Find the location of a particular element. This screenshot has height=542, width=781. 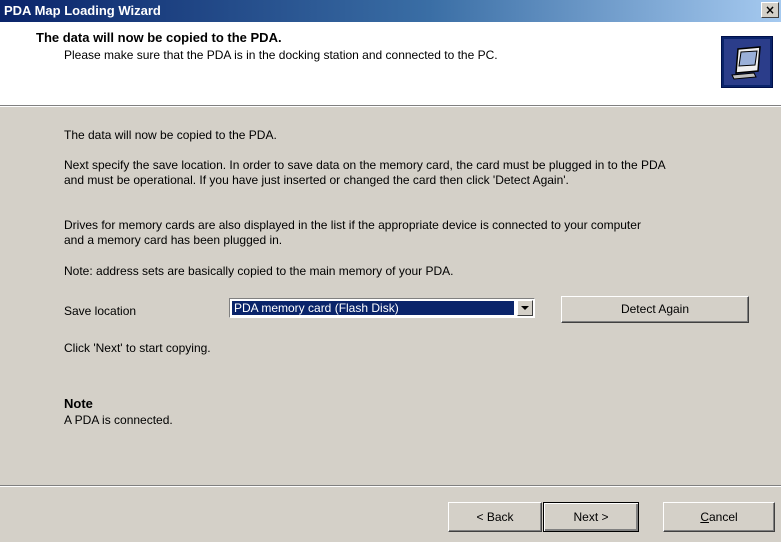

detect-again-button: Detect Again is located at coordinates (655, 309).